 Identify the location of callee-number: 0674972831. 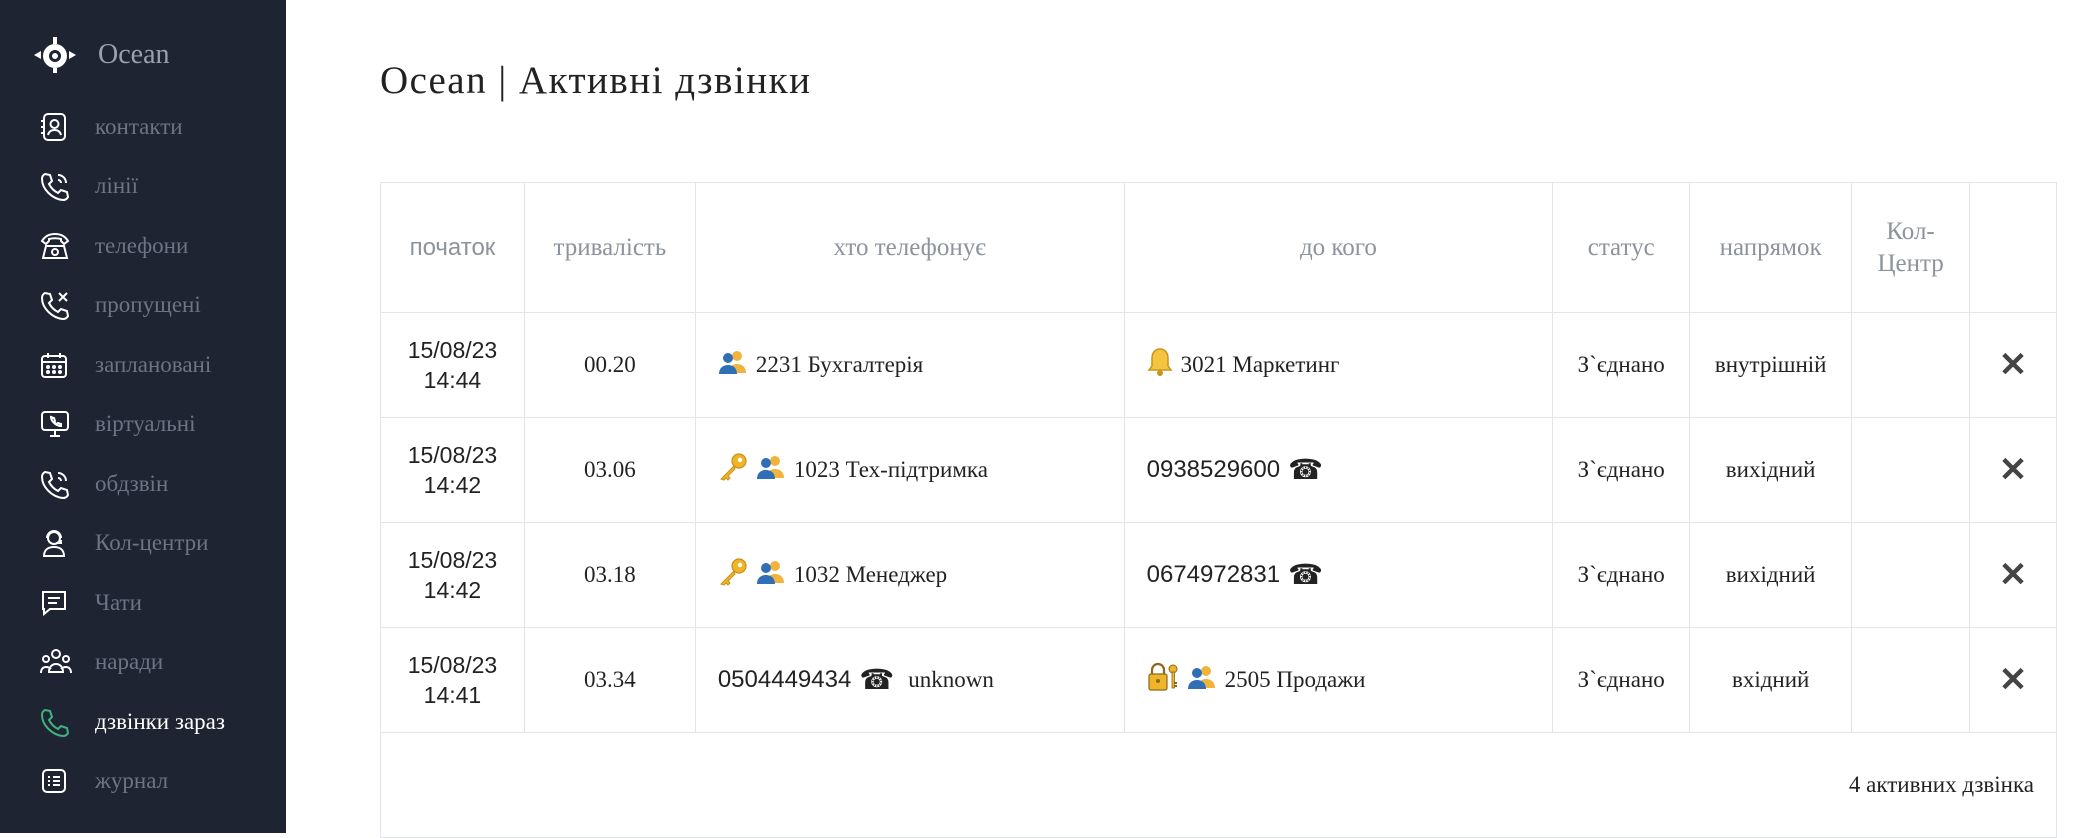
(1213, 574).